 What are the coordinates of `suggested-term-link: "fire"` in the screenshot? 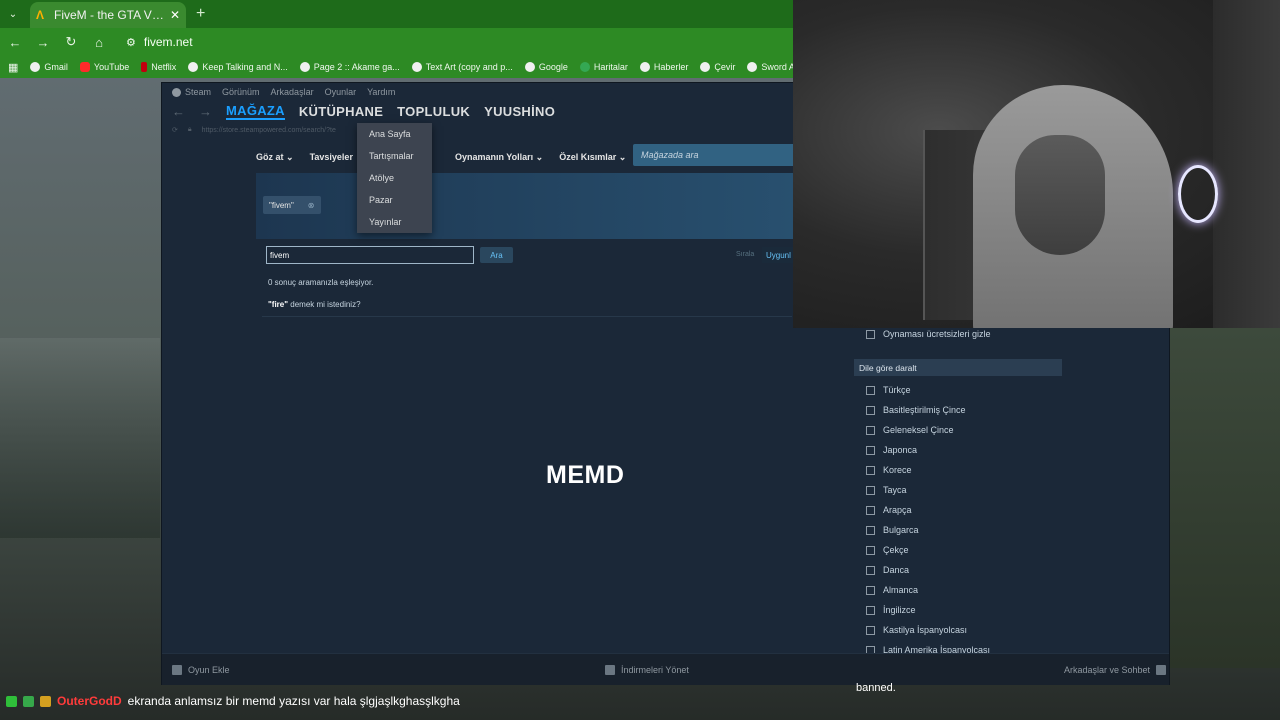 It's located at (278, 304).